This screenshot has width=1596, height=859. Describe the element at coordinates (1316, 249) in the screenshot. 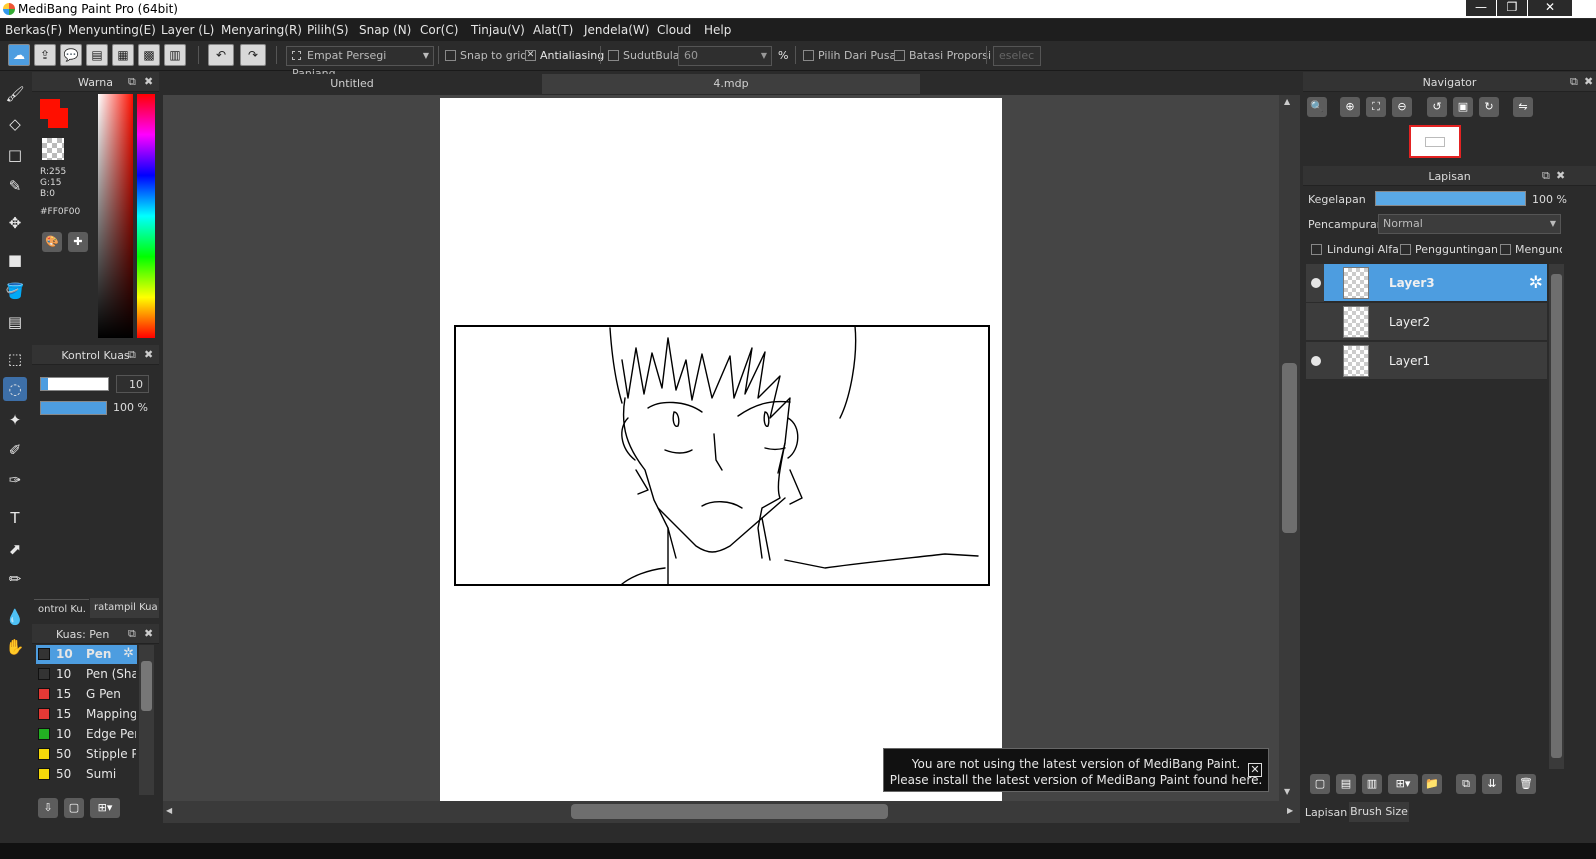

I see `protect-alpha-checkbox` at that location.